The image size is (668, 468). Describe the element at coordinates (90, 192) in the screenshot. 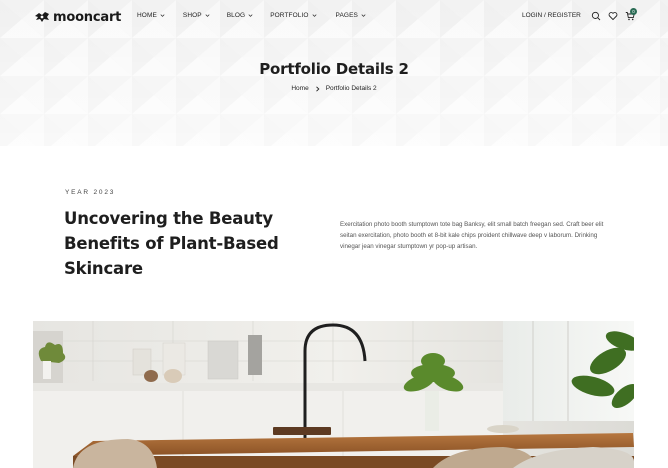

I see `project-year: YEAR 2023` at that location.